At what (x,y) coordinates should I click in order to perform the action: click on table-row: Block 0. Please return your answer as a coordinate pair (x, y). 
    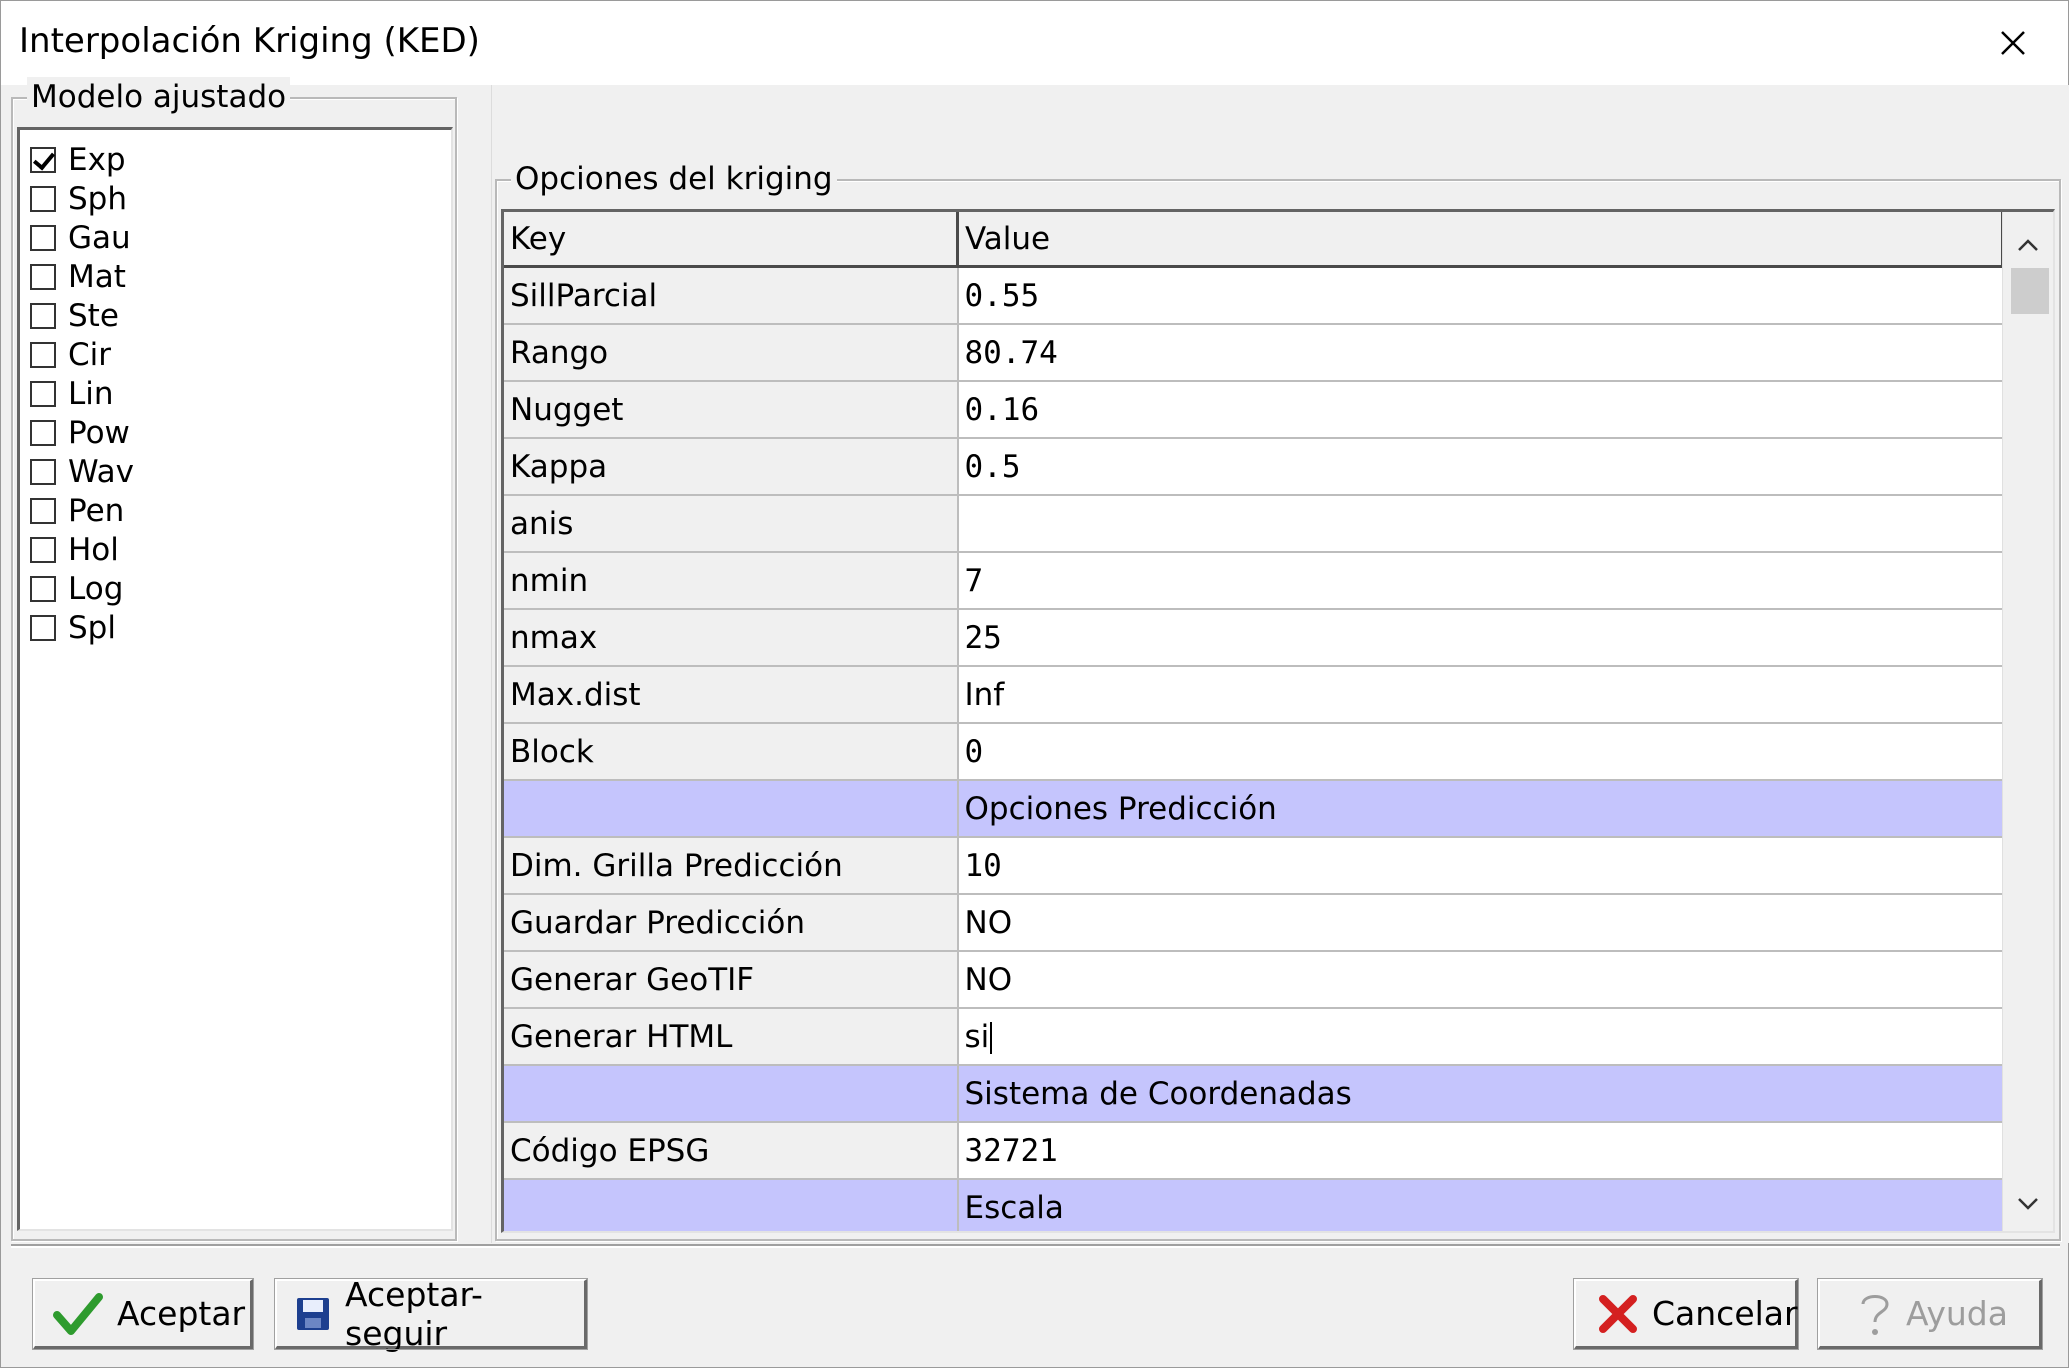
    Looking at the image, I should click on (1254, 752).